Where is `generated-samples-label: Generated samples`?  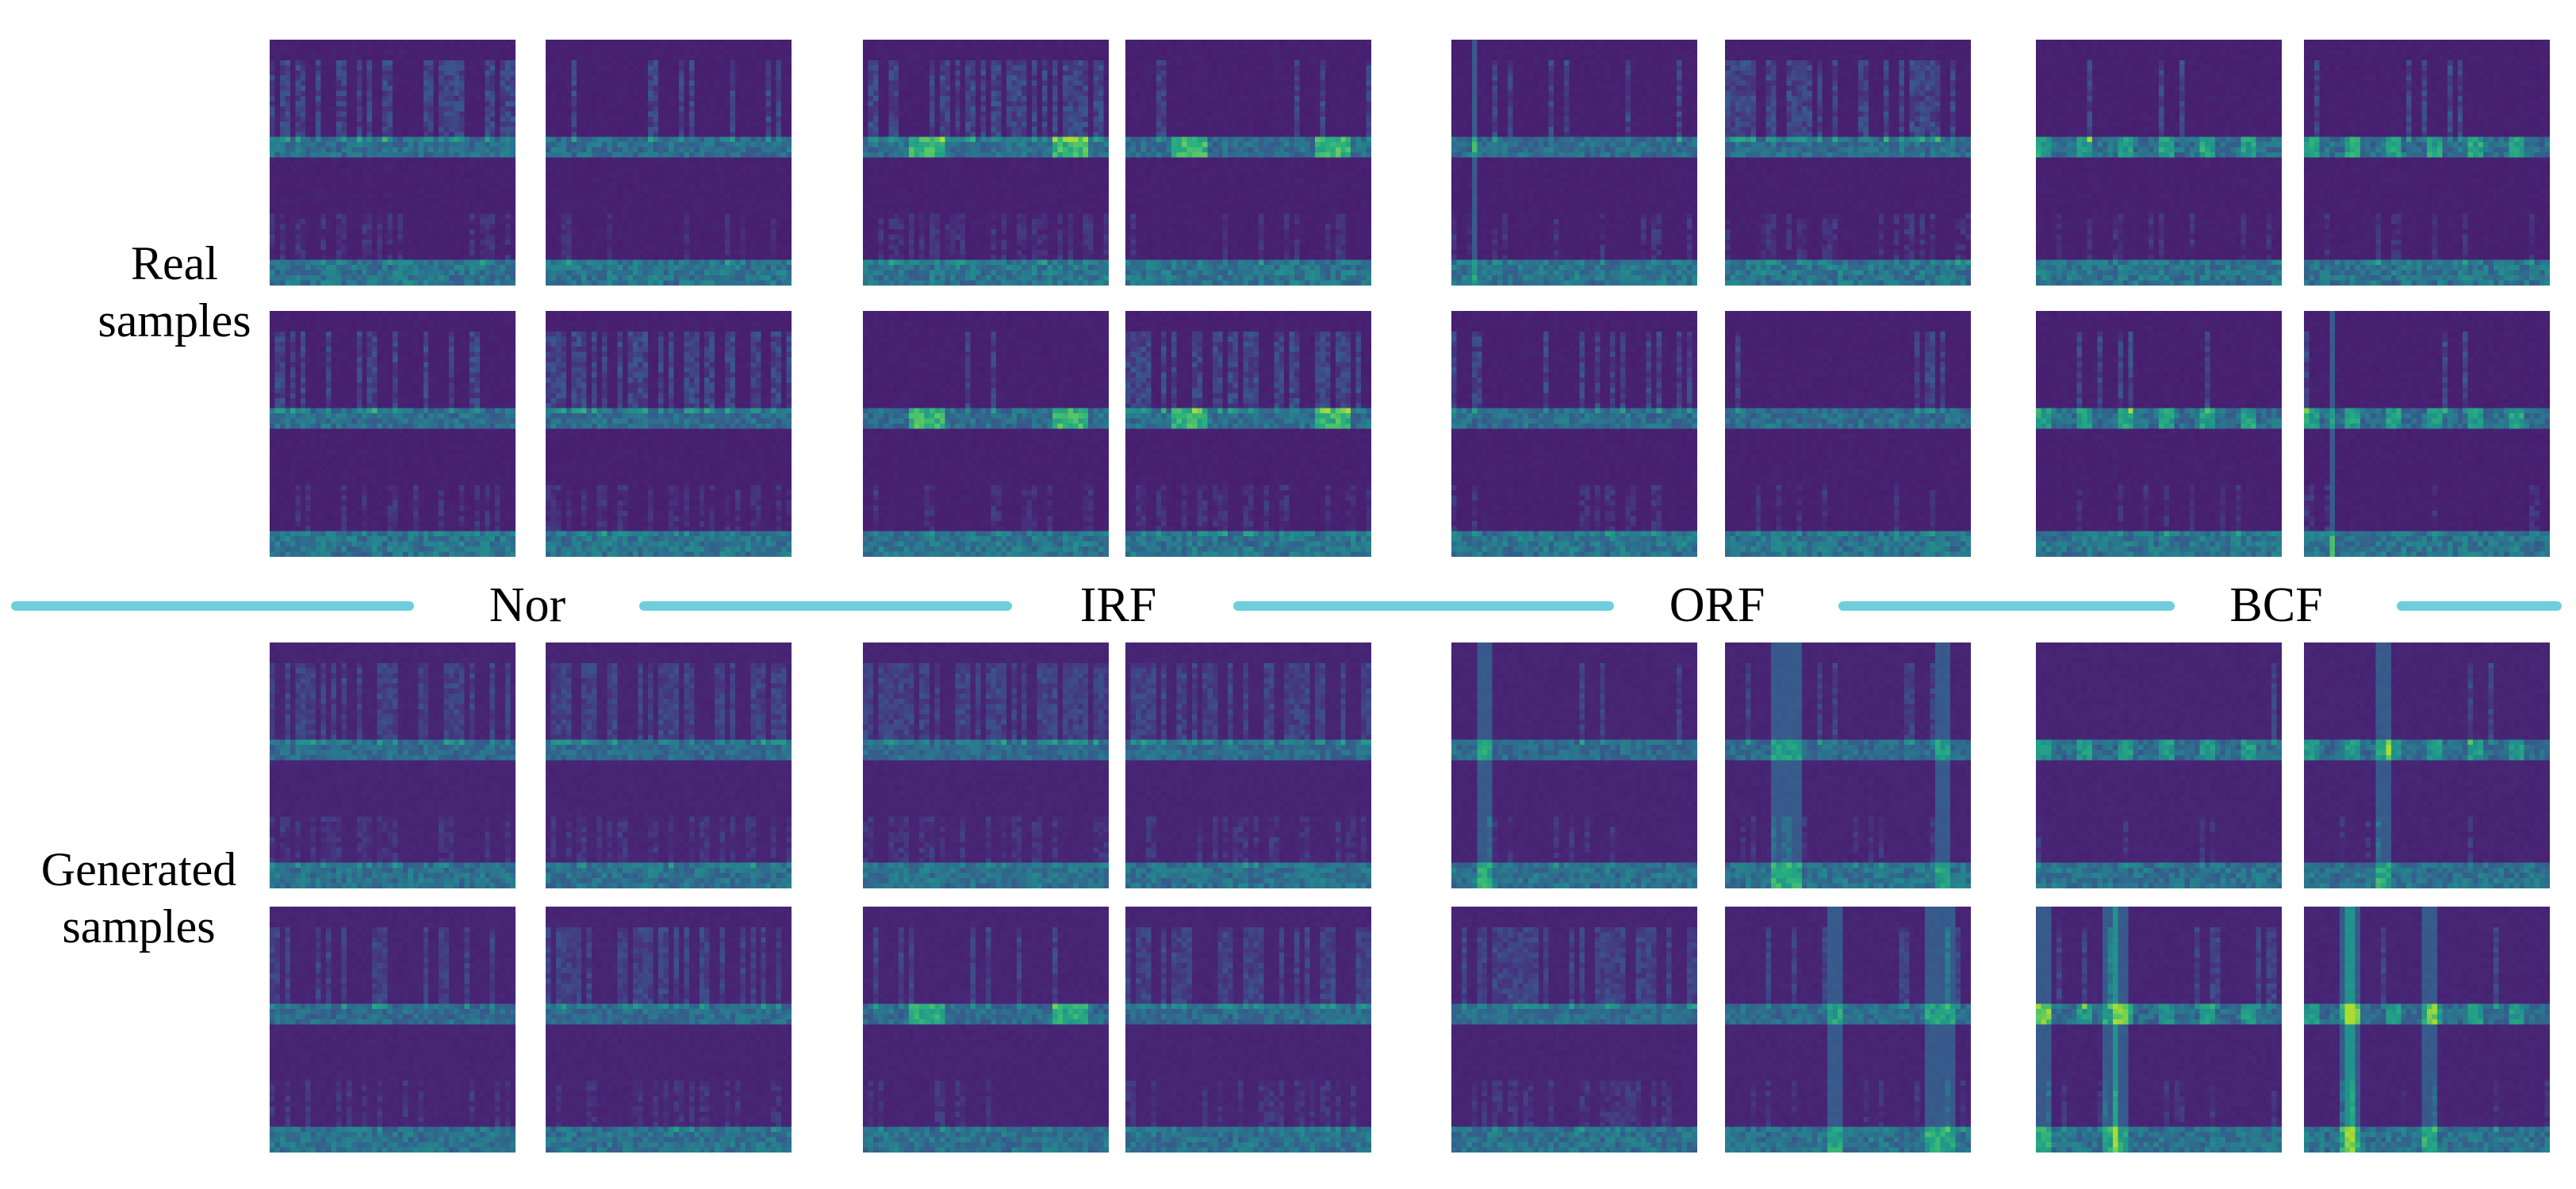
generated-samples-label: Generated samples is located at coordinates (139, 898).